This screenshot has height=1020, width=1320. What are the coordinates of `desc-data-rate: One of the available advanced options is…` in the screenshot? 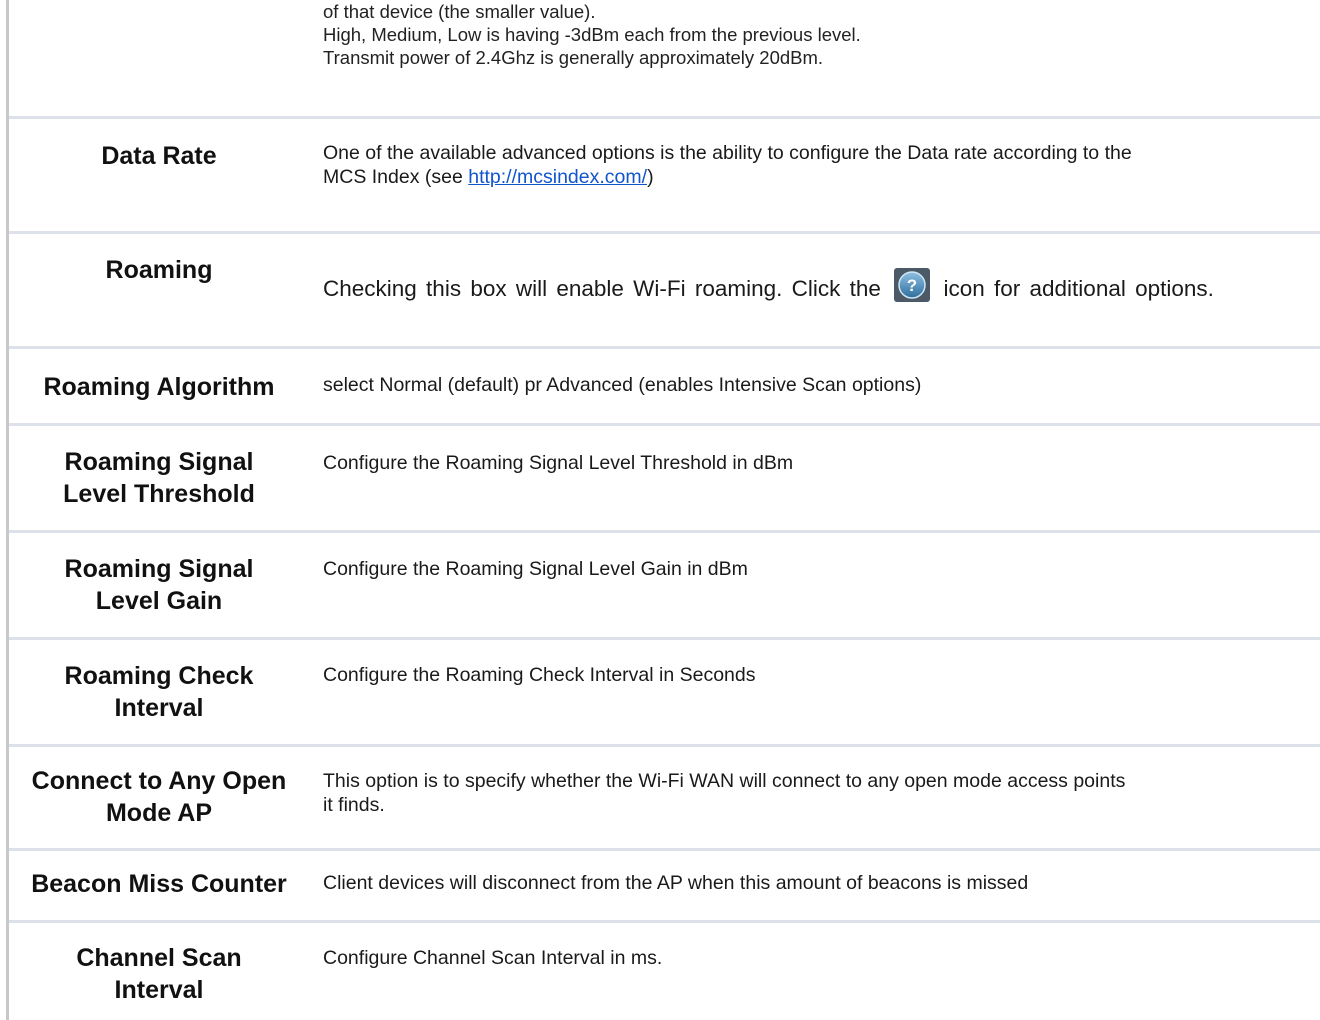 It's located at (818, 165).